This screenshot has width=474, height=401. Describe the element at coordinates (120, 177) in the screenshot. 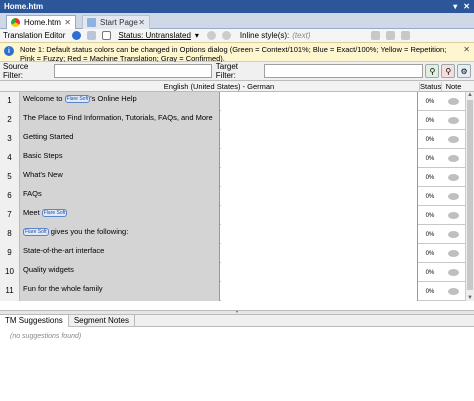

I see `source-cell: What's New` at that location.